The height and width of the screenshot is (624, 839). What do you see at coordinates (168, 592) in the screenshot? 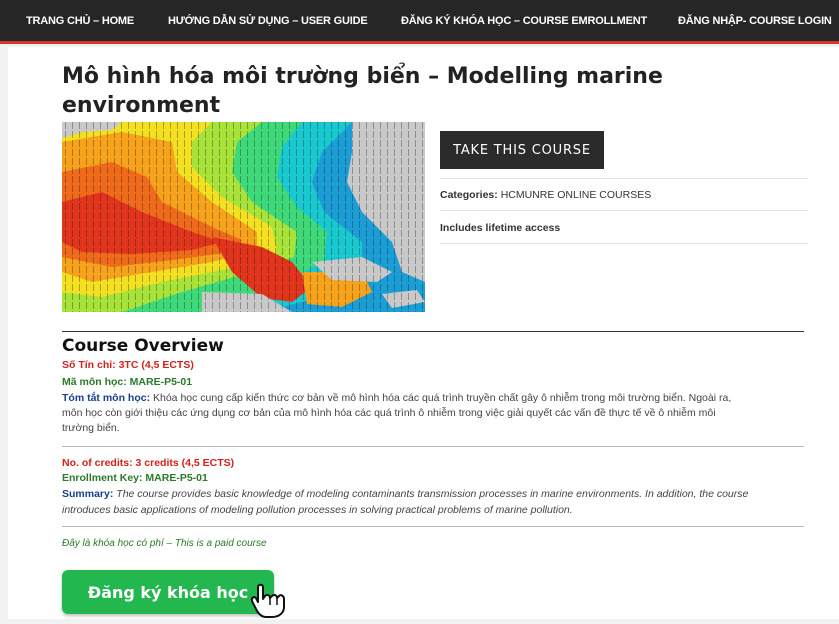
I see `enroll-course-button: Đăng ký khóa học` at bounding box center [168, 592].